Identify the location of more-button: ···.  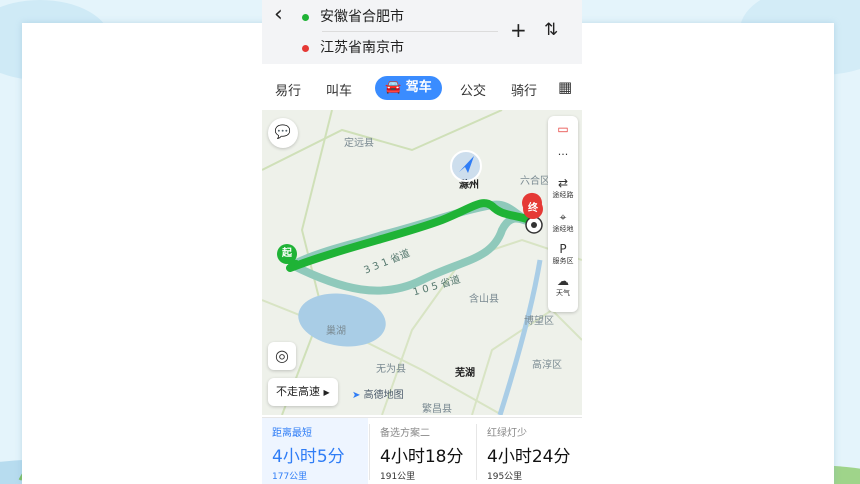
(563, 154).